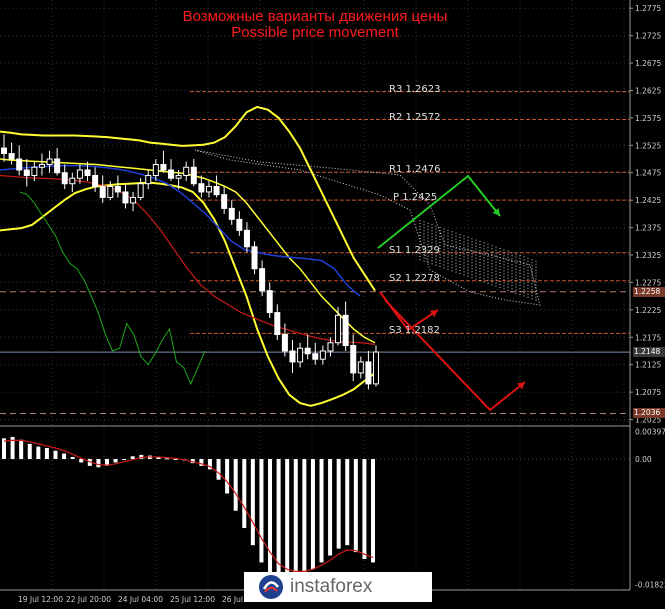  What do you see at coordinates (643, 459) in the screenshot?
I see `osc-y-tick-label: 0.00` at bounding box center [643, 459].